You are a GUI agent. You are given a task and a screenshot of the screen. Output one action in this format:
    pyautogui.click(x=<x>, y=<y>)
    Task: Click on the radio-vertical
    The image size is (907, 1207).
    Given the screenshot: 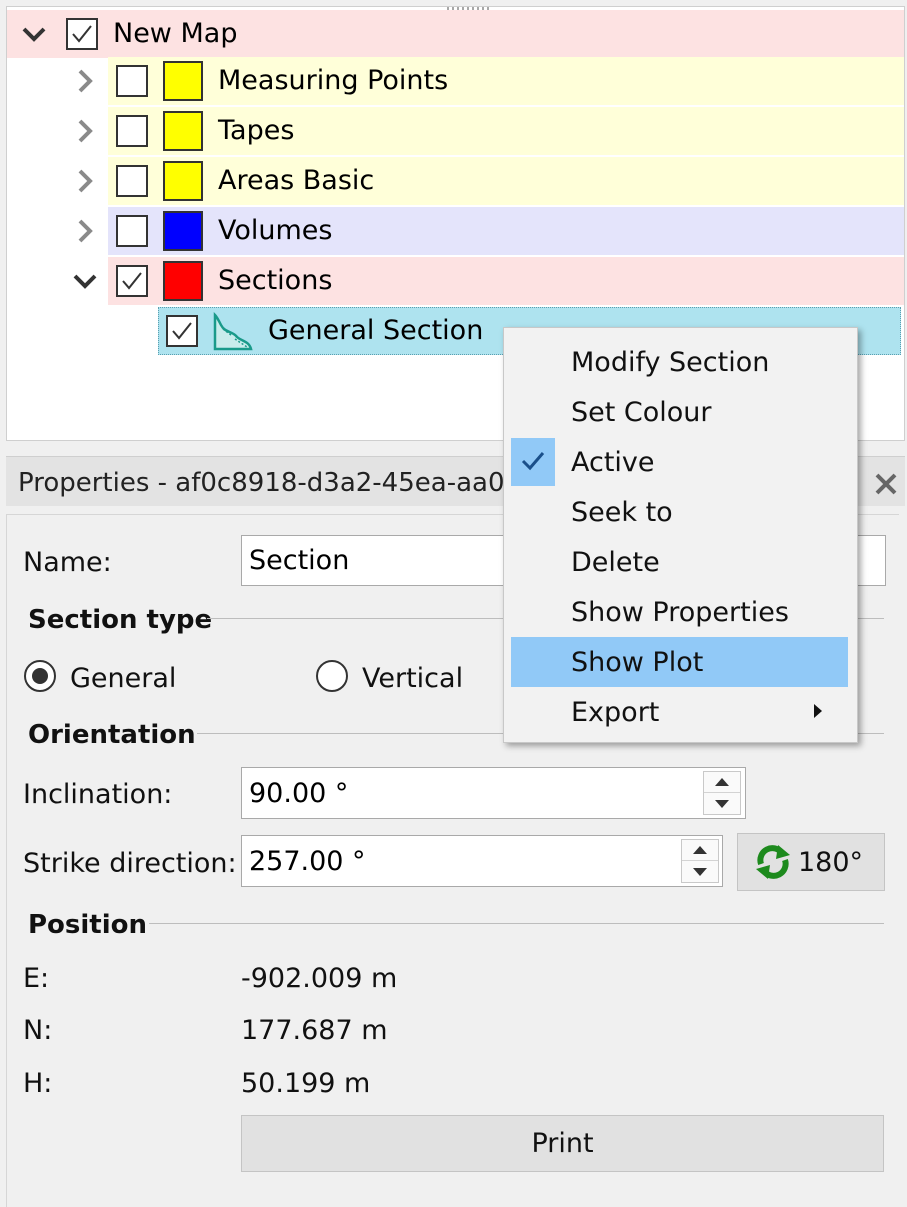 What is the action you would take?
    pyautogui.click(x=332, y=676)
    